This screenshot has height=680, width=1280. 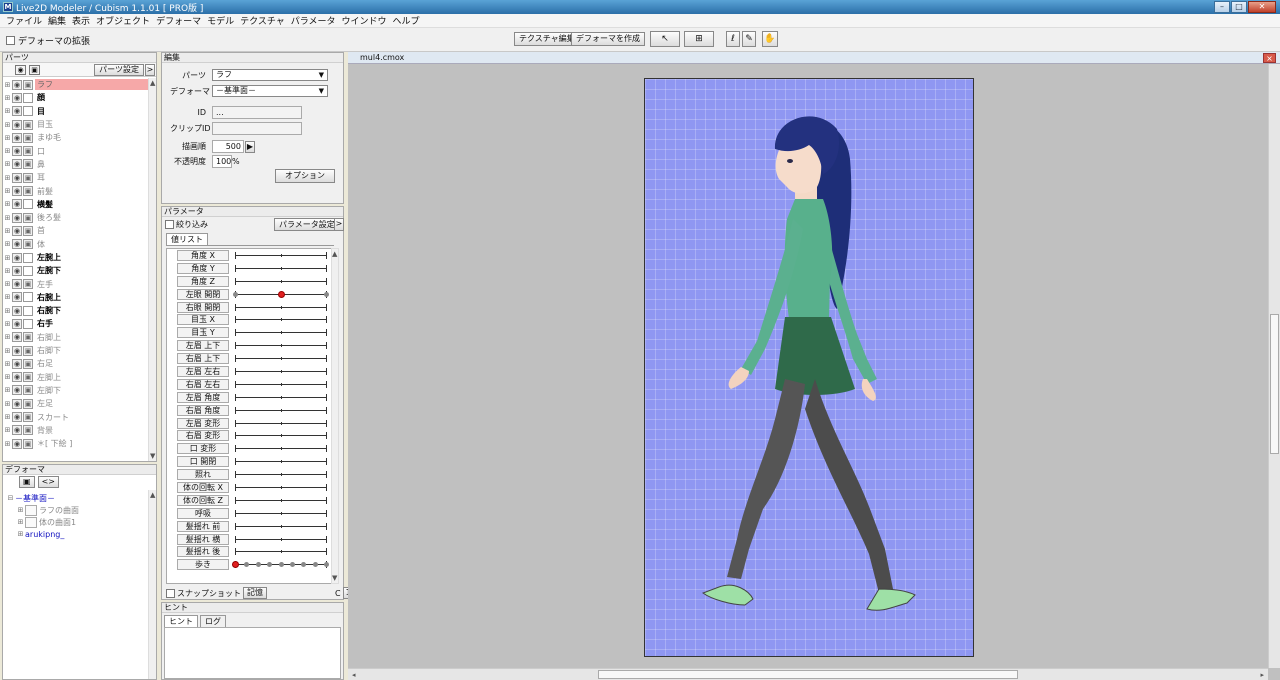 What do you see at coordinates (75, 257) in the screenshot?
I see `part-row: ⊞ ◉ 左腕上` at bounding box center [75, 257].